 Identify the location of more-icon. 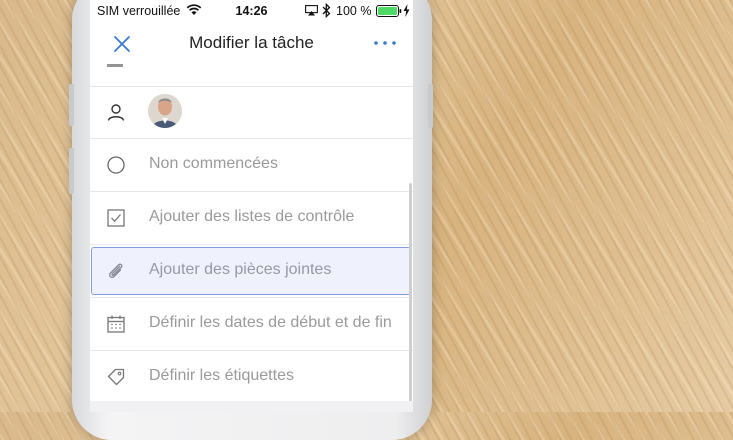
(385, 43).